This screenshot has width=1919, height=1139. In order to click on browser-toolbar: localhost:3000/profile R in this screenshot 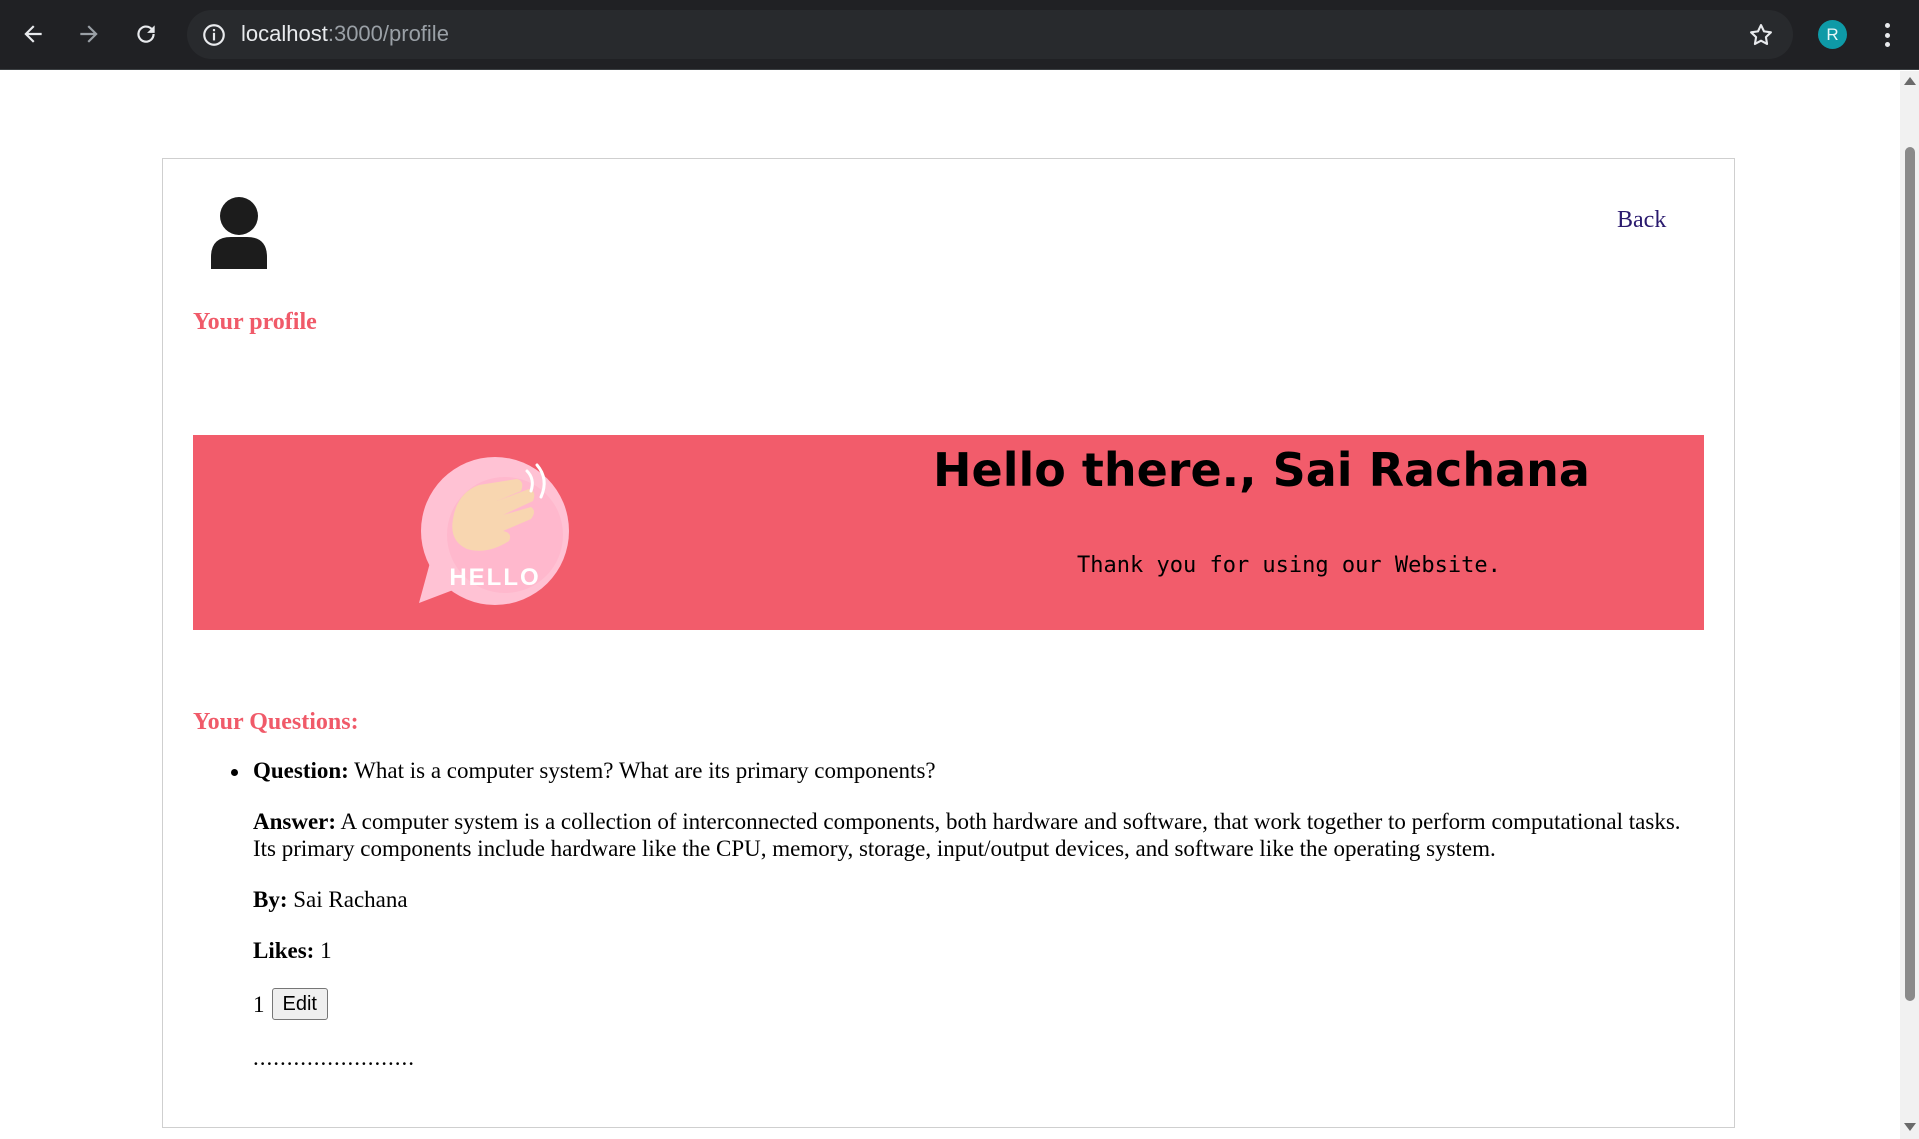, I will do `click(959, 35)`.